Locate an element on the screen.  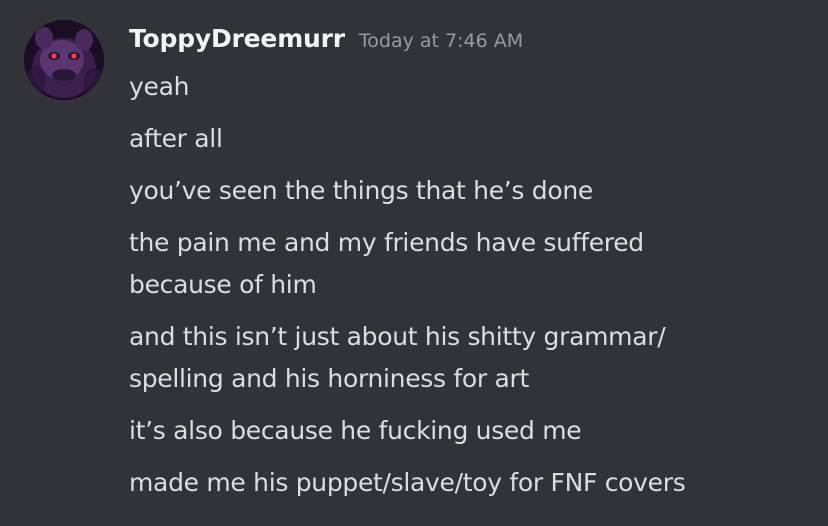
message-line: yeah is located at coordinates (159, 86).